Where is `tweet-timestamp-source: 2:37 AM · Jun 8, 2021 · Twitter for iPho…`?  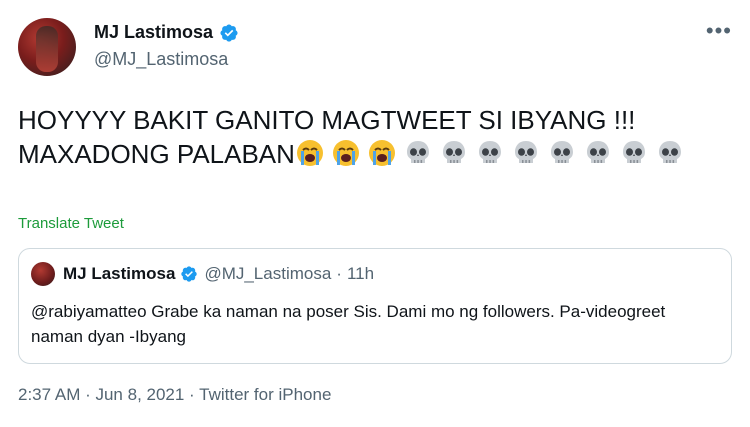 tweet-timestamp-source: 2:37 AM · Jun 8, 2021 · Twitter for iPho… is located at coordinates (174, 395).